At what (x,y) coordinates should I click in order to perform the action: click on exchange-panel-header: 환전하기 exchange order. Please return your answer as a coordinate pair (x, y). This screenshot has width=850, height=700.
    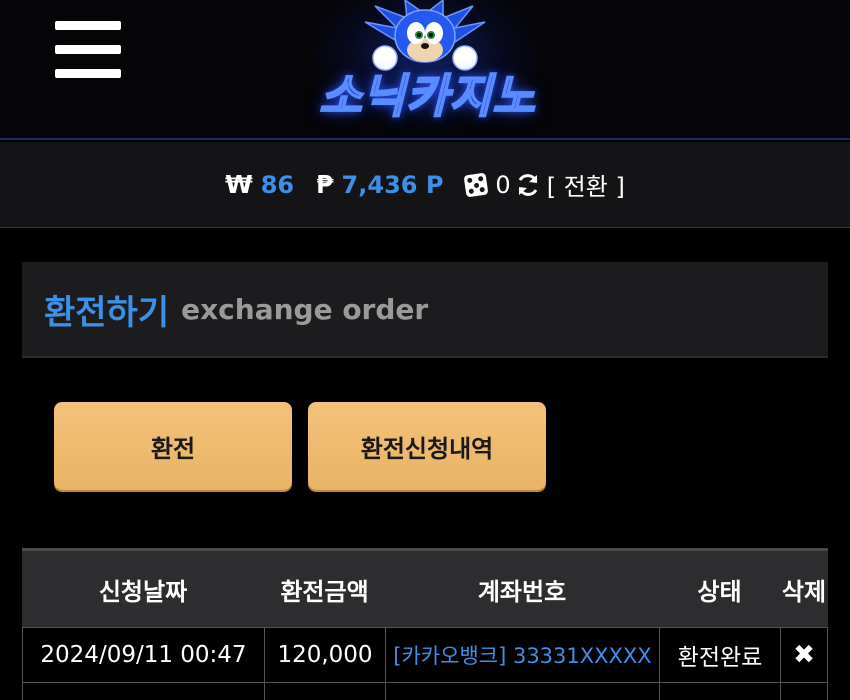
    Looking at the image, I should click on (425, 310).